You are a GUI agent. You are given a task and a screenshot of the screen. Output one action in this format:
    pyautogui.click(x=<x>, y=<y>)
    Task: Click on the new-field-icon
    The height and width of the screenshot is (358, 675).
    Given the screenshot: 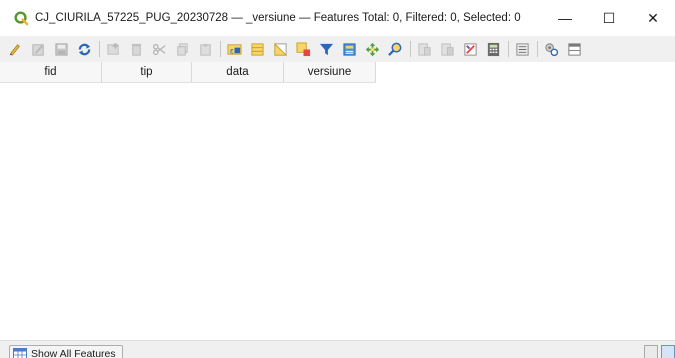 What is the action you would take?
    pyautogui.click(x=424, y=49)
    